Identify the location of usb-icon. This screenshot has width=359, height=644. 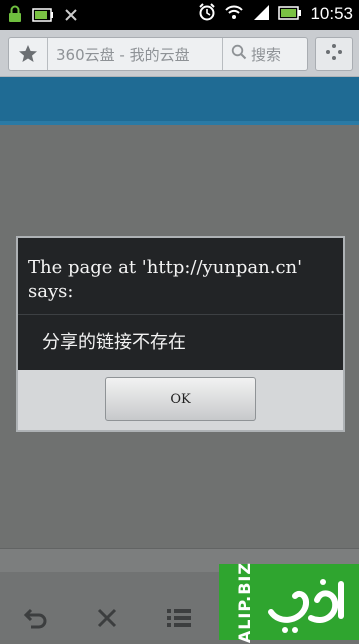
(71, 16).